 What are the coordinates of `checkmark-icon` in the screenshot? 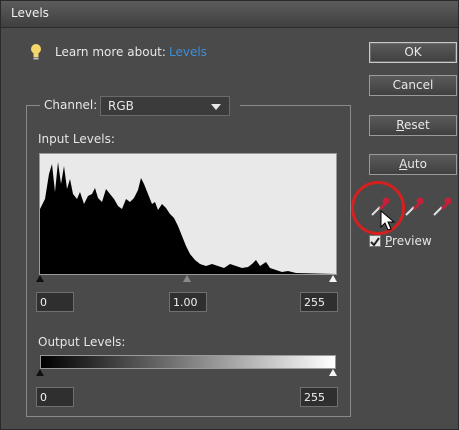 It's located at (375, 242).